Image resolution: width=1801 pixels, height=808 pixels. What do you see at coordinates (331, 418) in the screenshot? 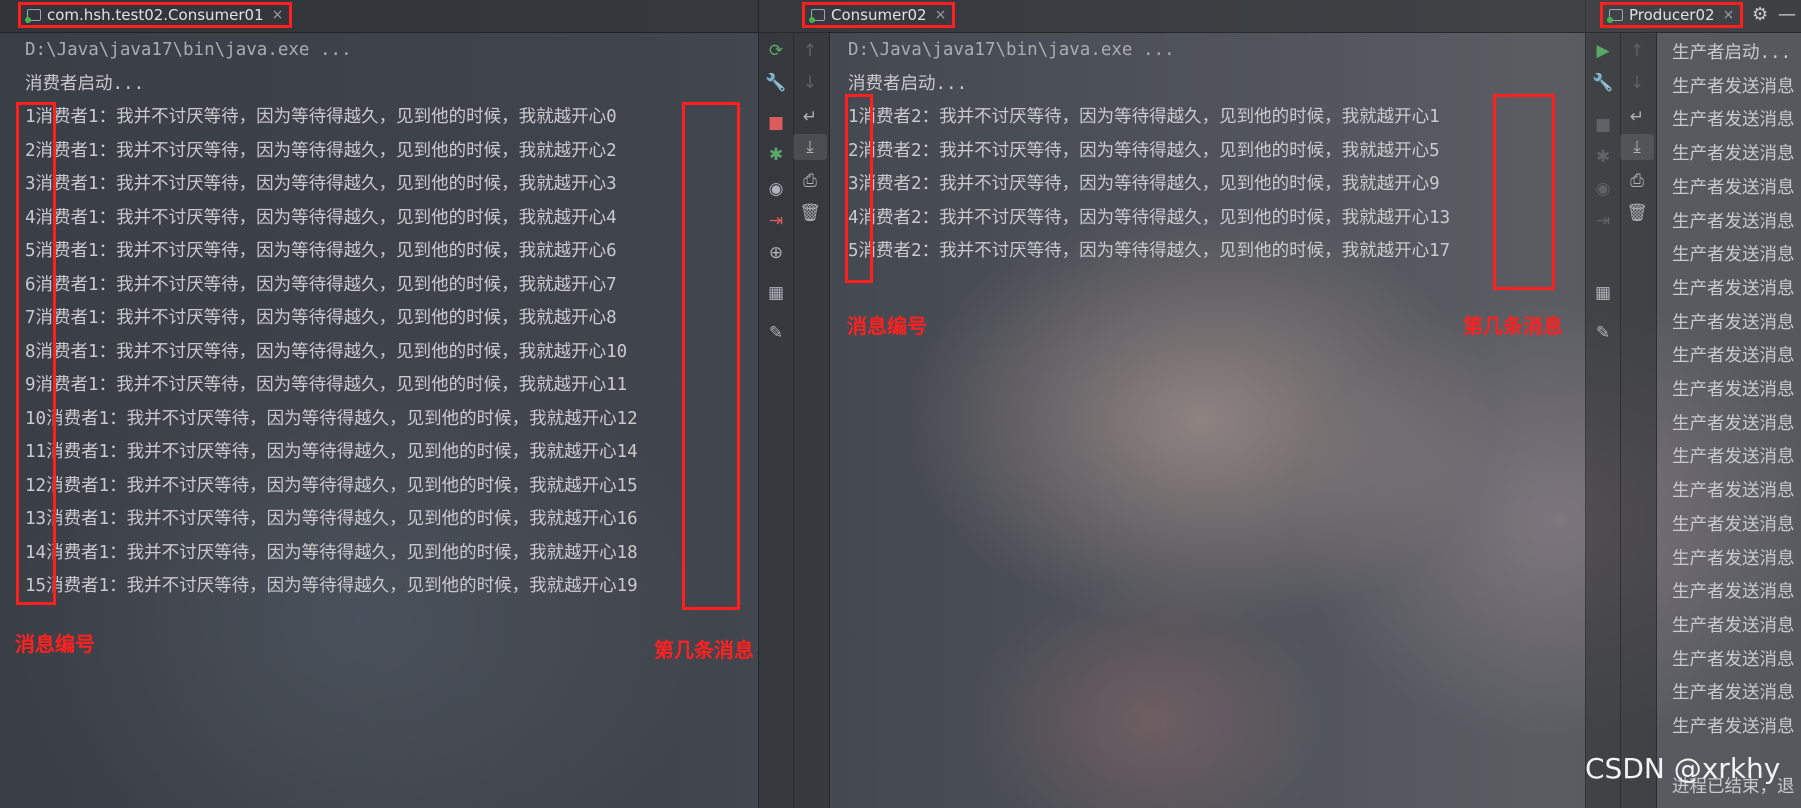
I see `console-line: 10消费者1：我并不讨厌等待，因为等待得越久，见到他的时候，我就越开心12` at bounding box center [331, 418].